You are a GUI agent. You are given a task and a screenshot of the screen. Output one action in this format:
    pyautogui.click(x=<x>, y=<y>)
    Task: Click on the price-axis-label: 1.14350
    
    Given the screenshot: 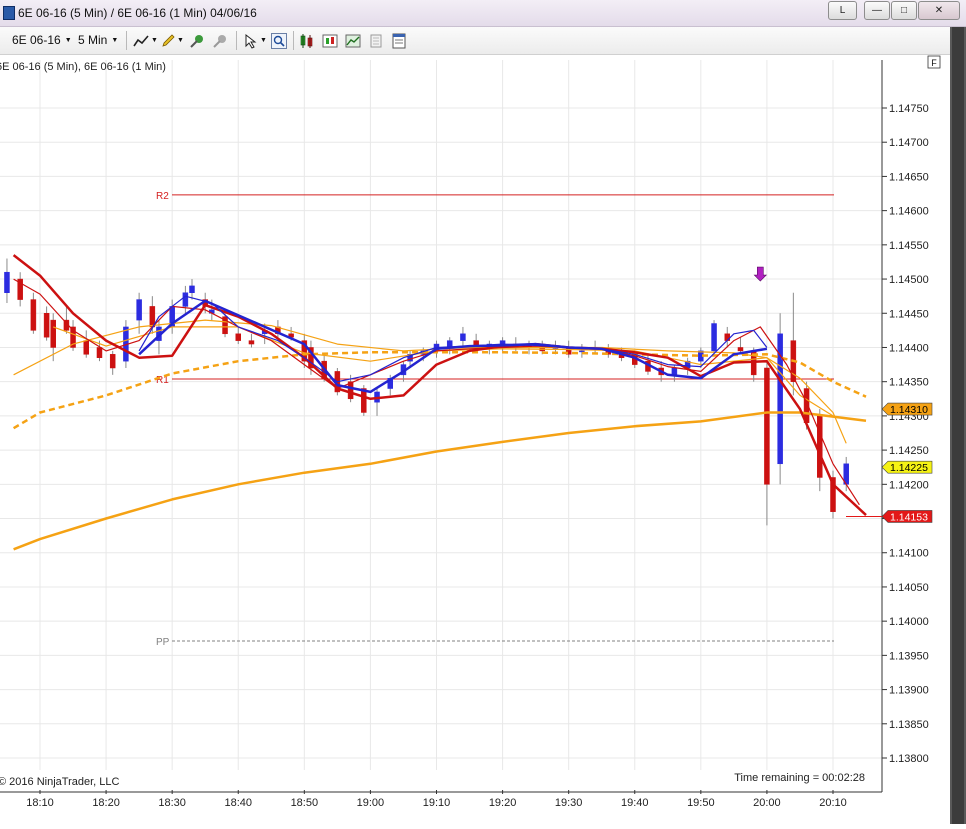 What is the action you would take?
    pyautogui.click(x=909, y=383)
    